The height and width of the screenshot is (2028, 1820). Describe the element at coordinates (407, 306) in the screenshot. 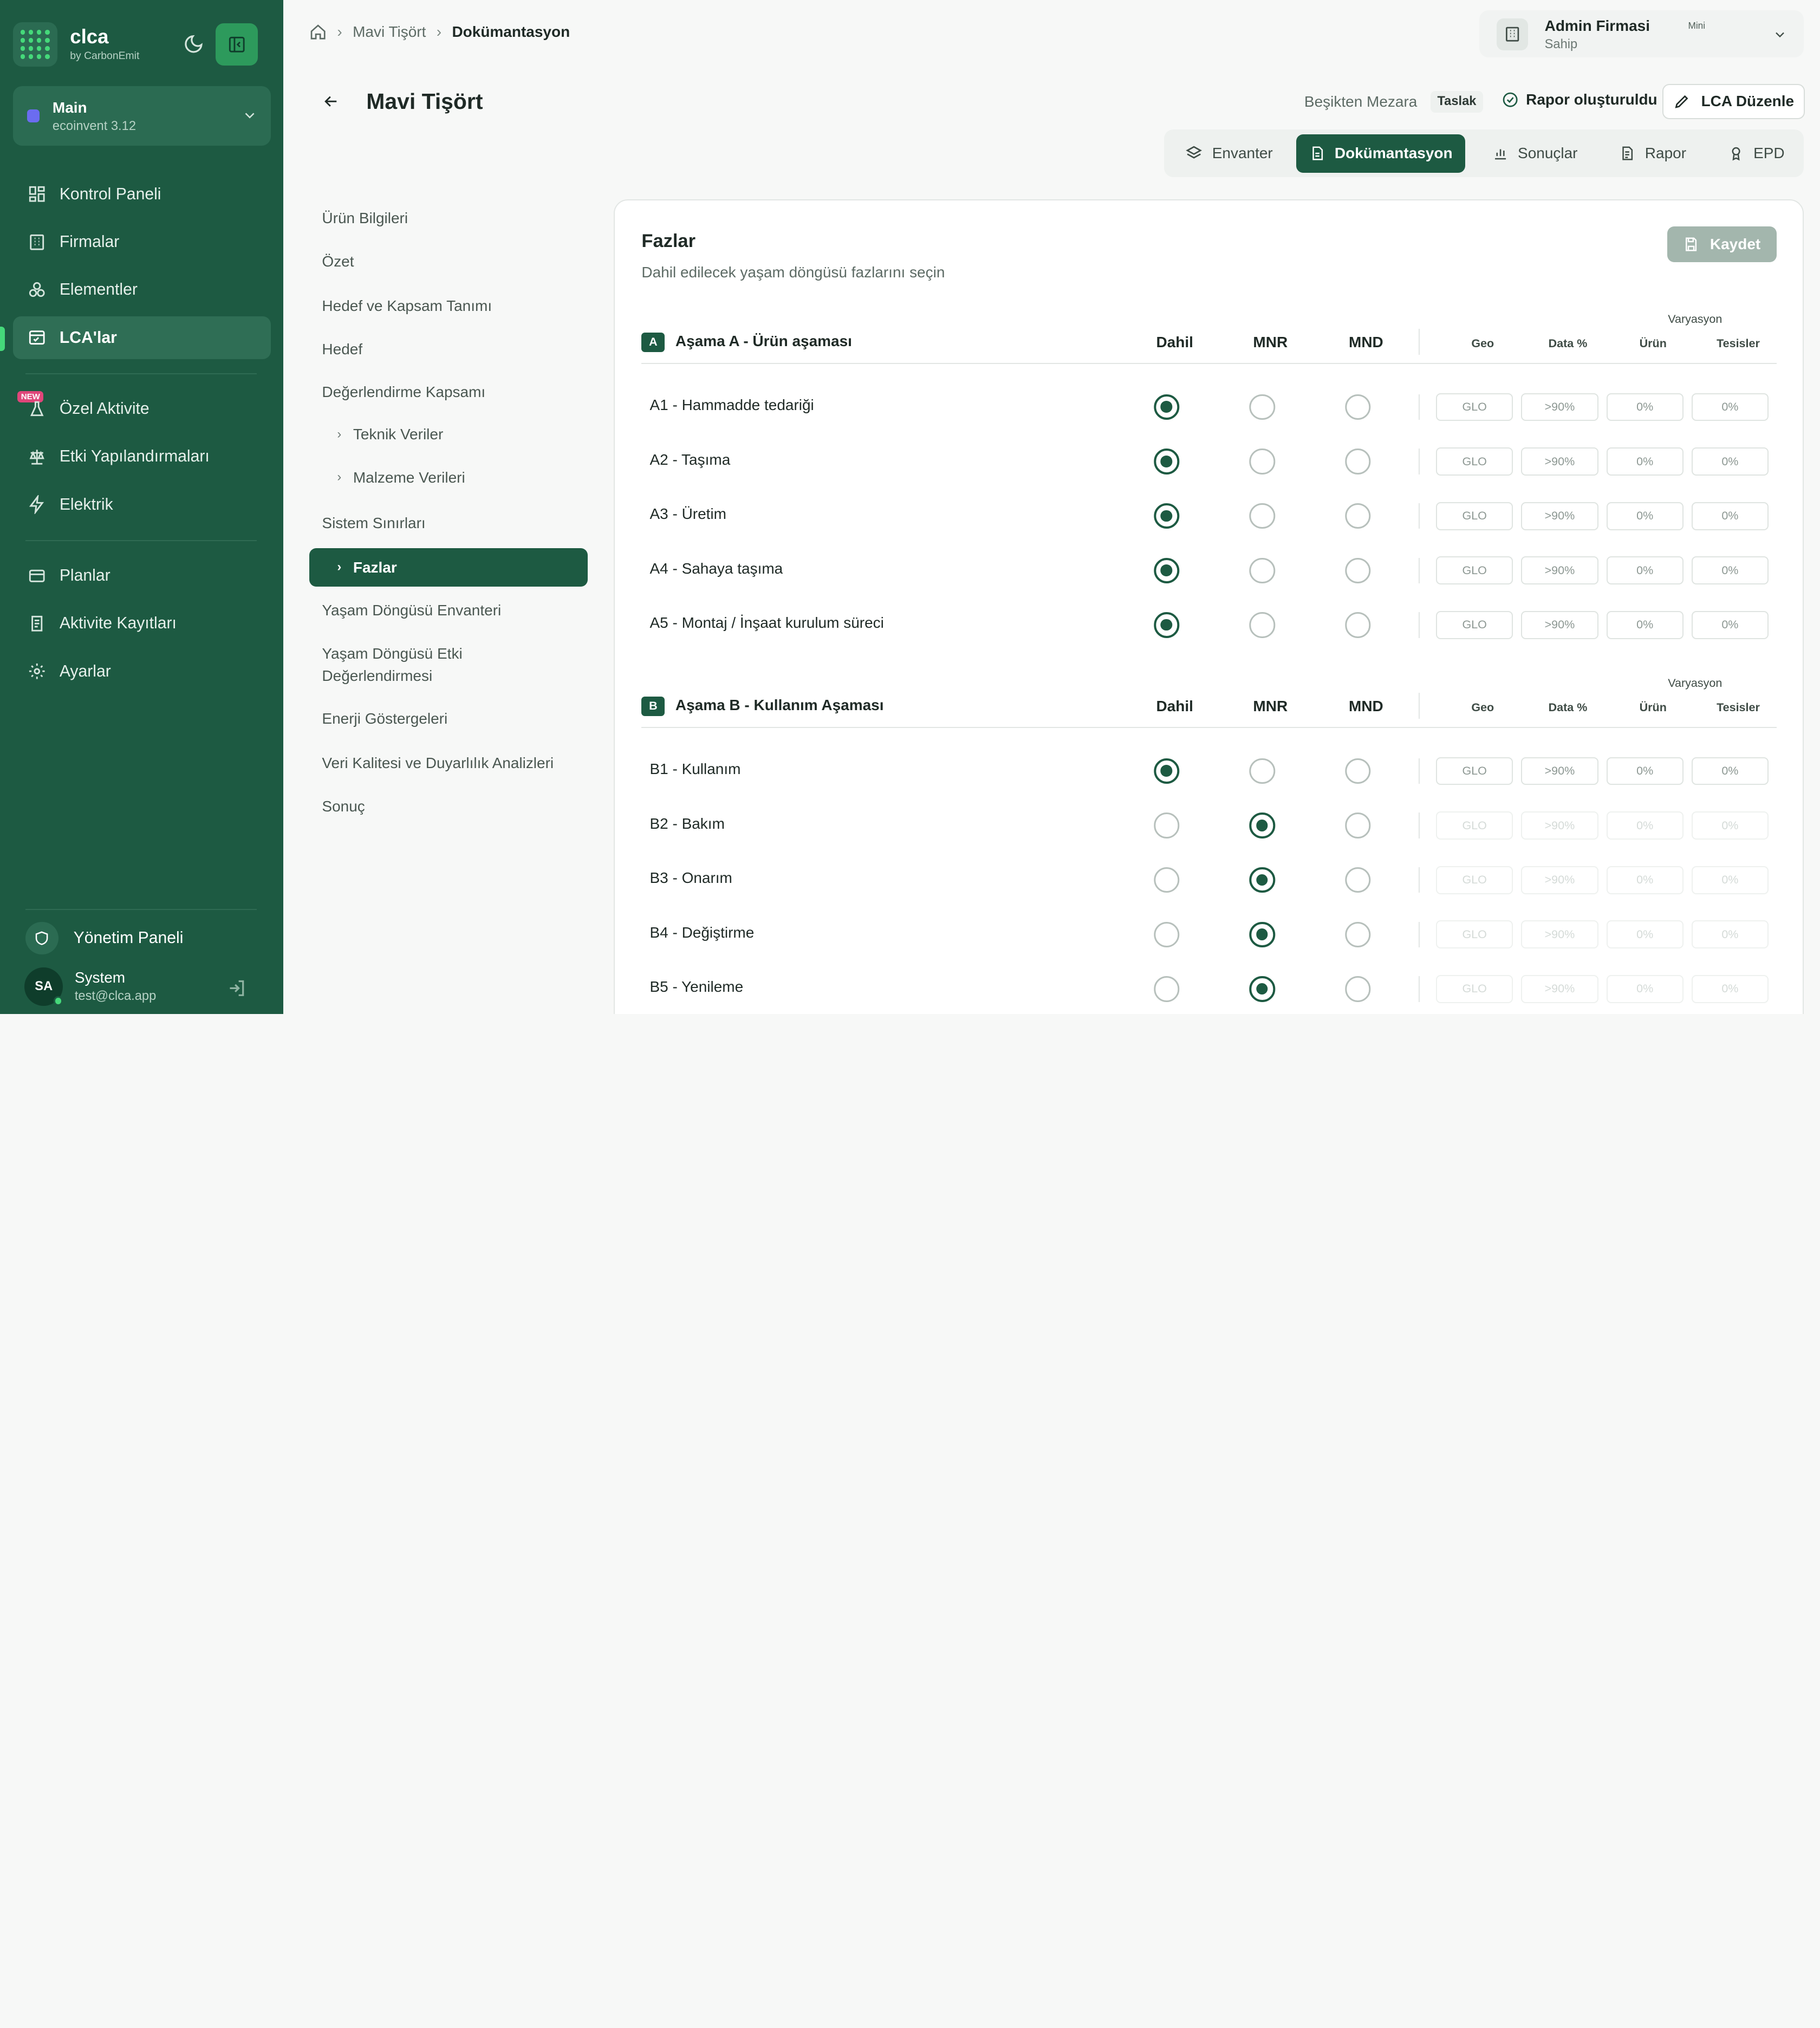

I see `section-nav-hedef-kapsam: Hedef ve Kapsam Tanımı` at that location.